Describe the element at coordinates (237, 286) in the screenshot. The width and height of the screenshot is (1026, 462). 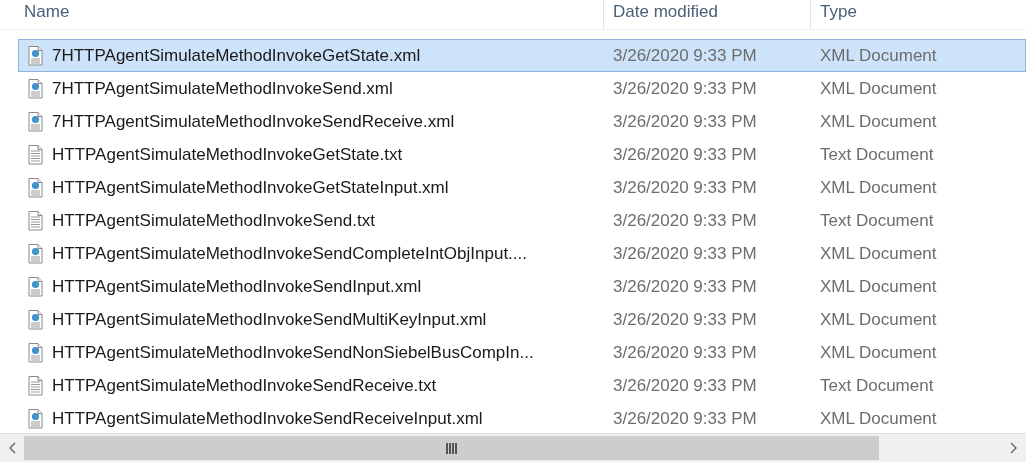
I see `file-name: HTTPAgentSimulateMethodInvokeSendInput.xml` at that location.